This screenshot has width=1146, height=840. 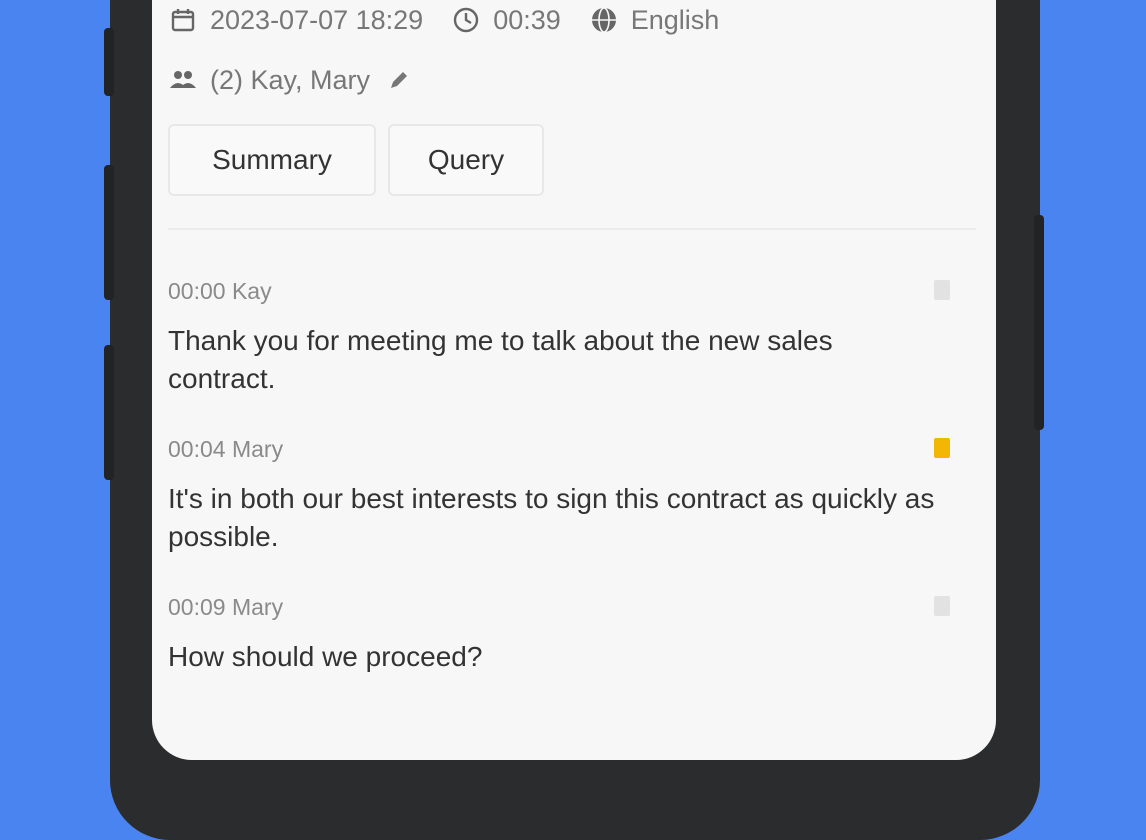 What do you see at coordinates (572, 229) in the screenshot?
I see `divider` at bounding box center [572, 229].